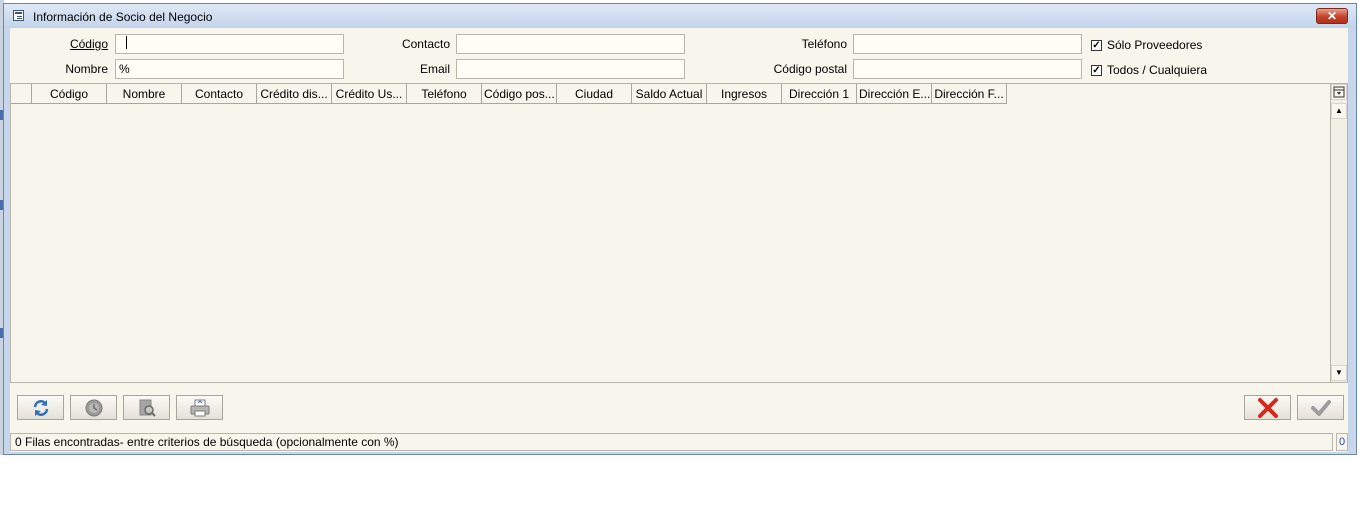 Image resolution: width=1359 pixels, height=520 pixels. What do you see at coordinates (1096, 70) in the screenshot?
I see `todos-cualquiera-checkbox: ✓` at bounding box center [1096, 70].